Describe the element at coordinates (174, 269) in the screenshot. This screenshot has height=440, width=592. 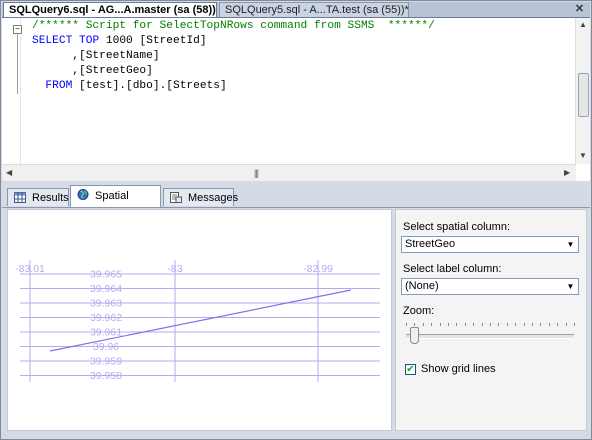
I see `x-tick-label: -83` at that location.